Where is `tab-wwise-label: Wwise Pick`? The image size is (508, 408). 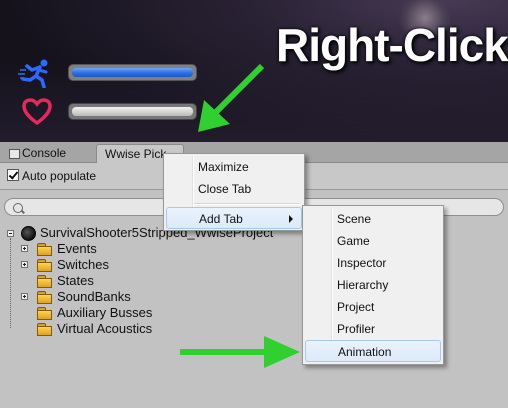 tab-wwise-label: Wwise Pick is located at coordinates (136, 154).